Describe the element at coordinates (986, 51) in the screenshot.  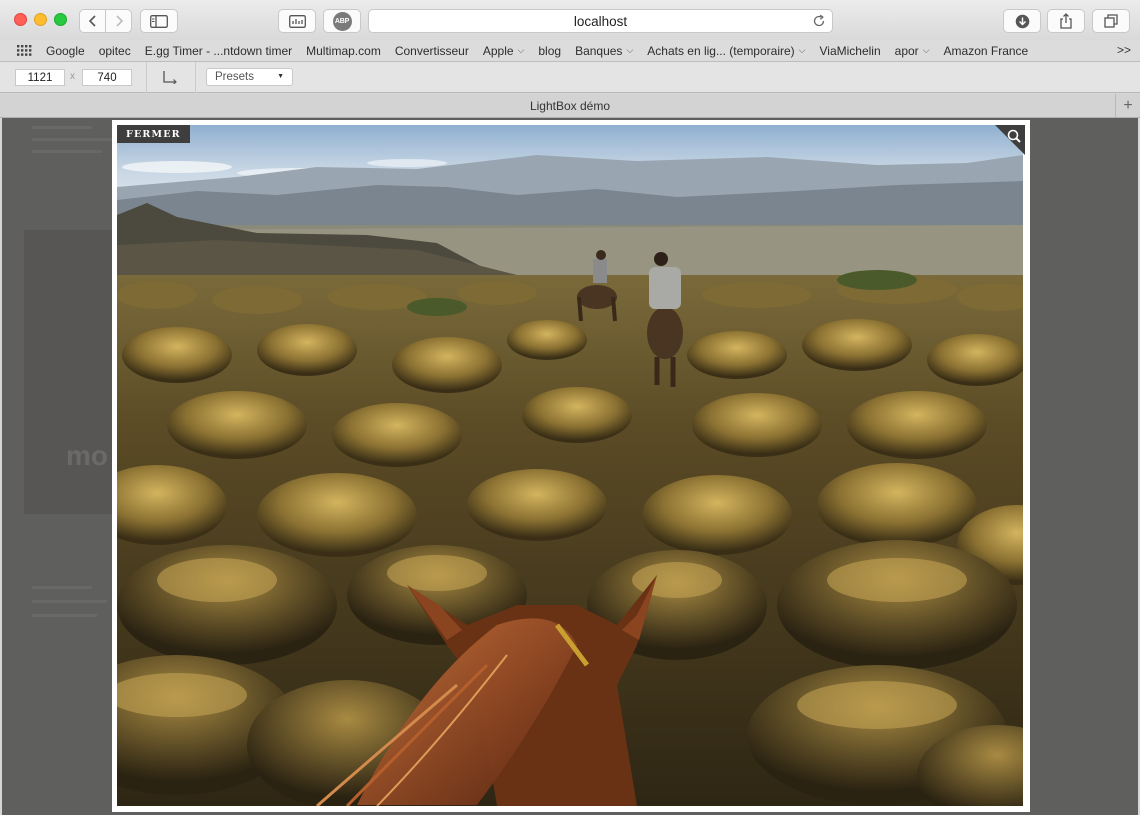
I see `bookmark-item: Amazon France` at that location.